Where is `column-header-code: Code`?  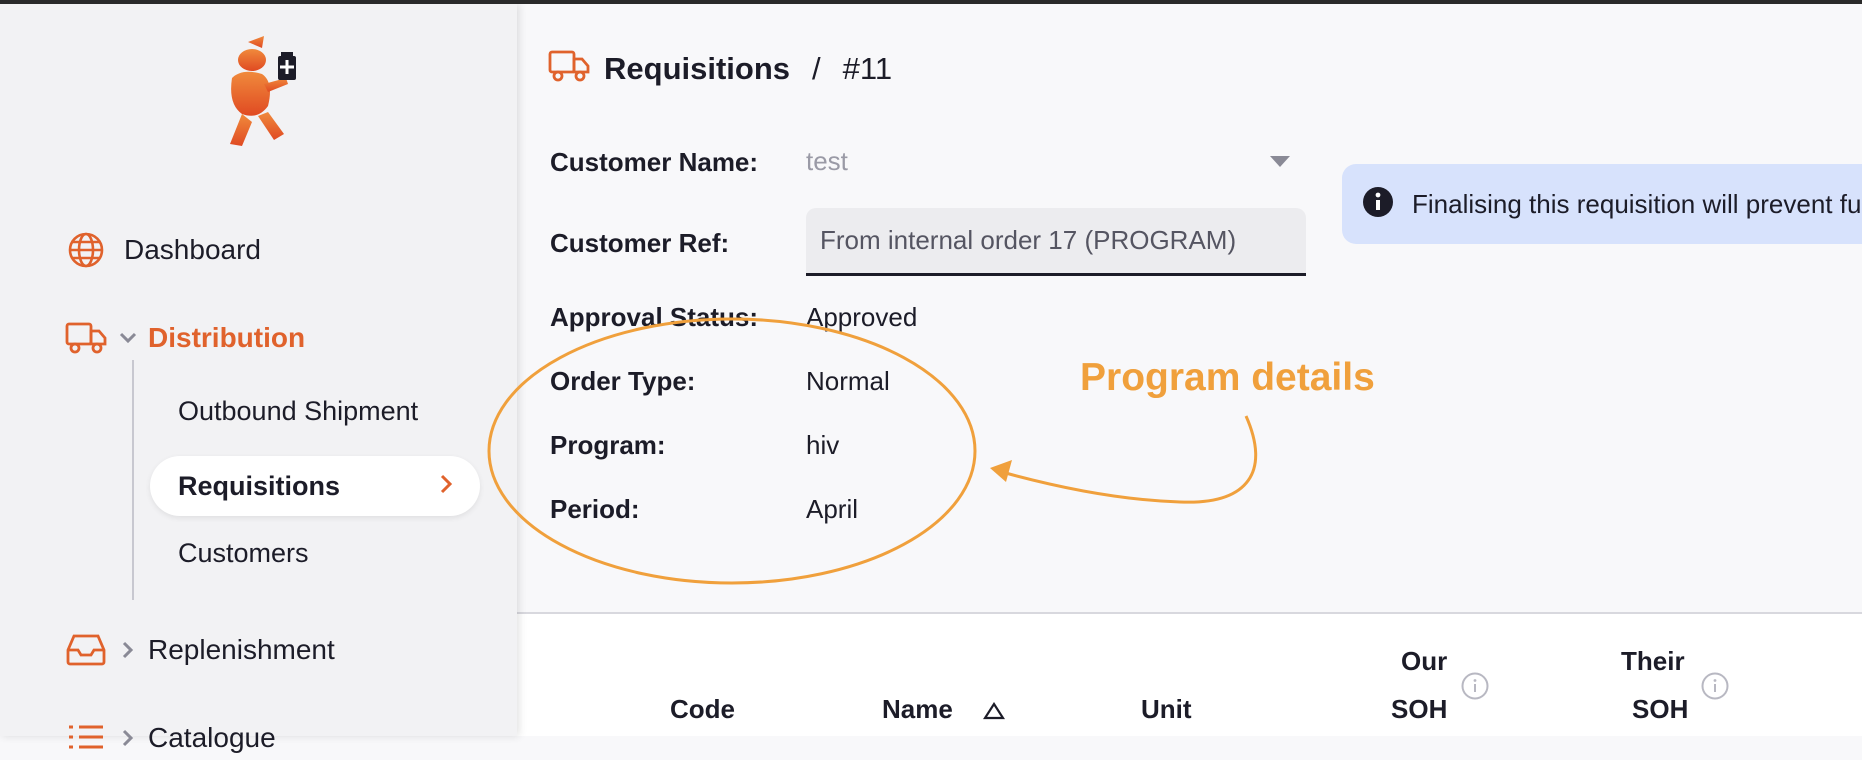
column-header-code: Code is located at coordinates (702, 709).